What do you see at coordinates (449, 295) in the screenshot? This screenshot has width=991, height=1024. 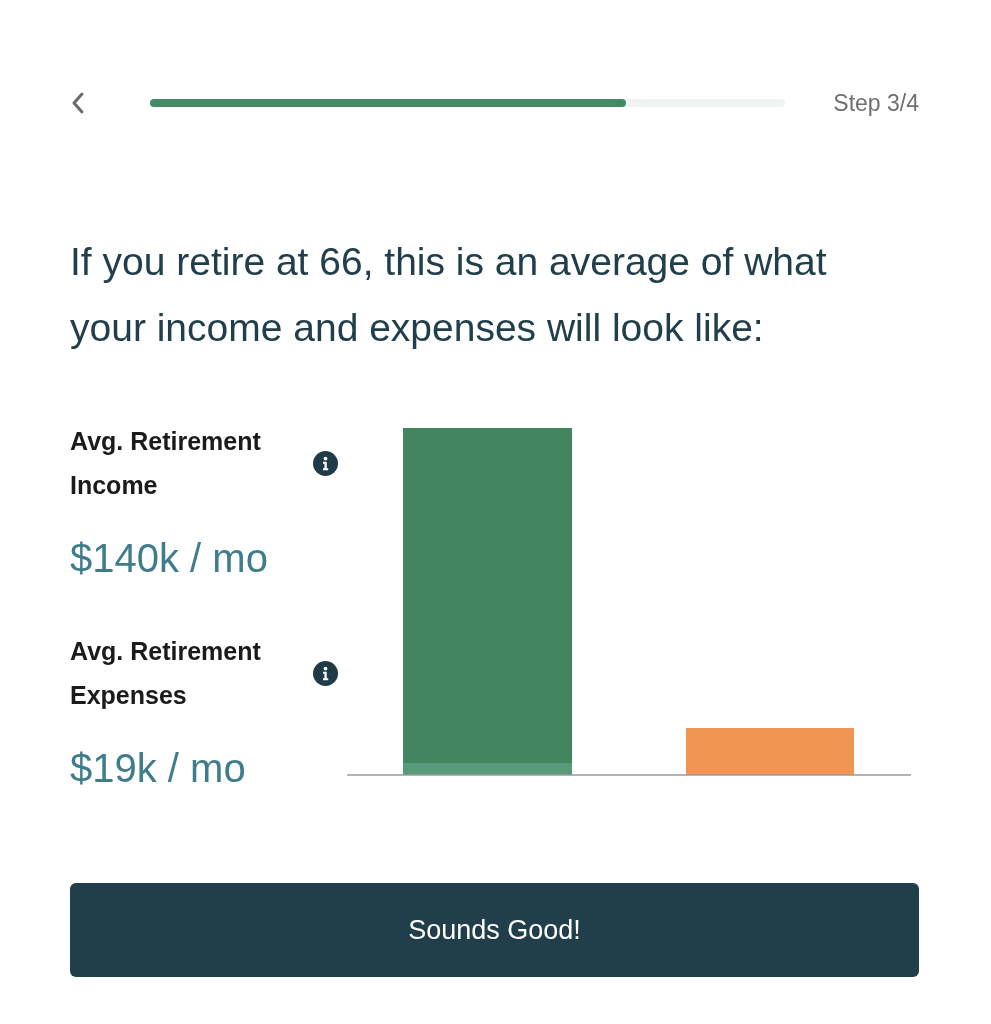 I see `heading: If you retire at 66, this is an average of what your income and expenses will look like:` at bounding box center [449, 295].